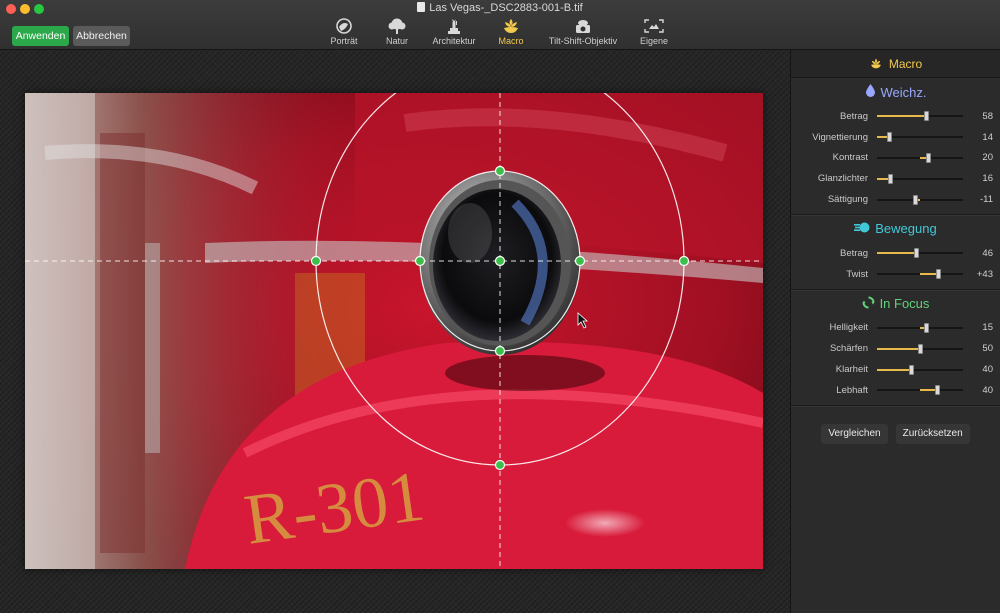 This screenshot has width=1000, height=613. Describe the element at coordinates (987, 349) in the screenshot. I see `slider-value: 50` at that location.